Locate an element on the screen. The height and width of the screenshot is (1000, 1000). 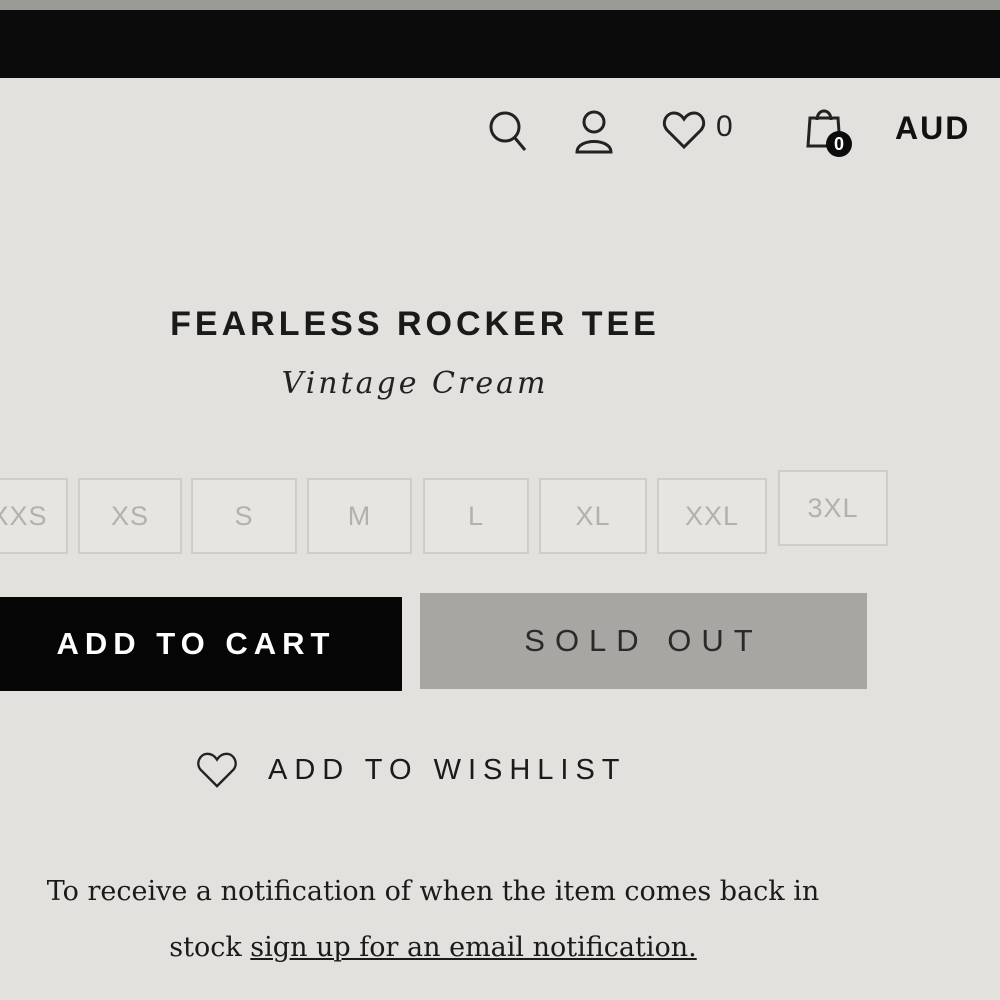
size-option: 3XL is located at coordinates (833, 508).